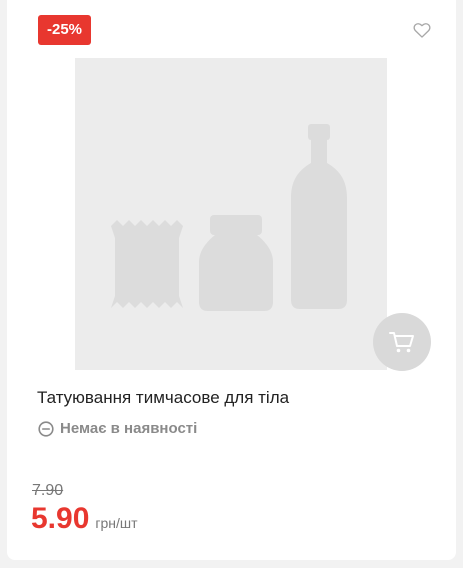 This screenshot has height=568, width=463. I want to click on old-price: 7.90, so click(48, 490).